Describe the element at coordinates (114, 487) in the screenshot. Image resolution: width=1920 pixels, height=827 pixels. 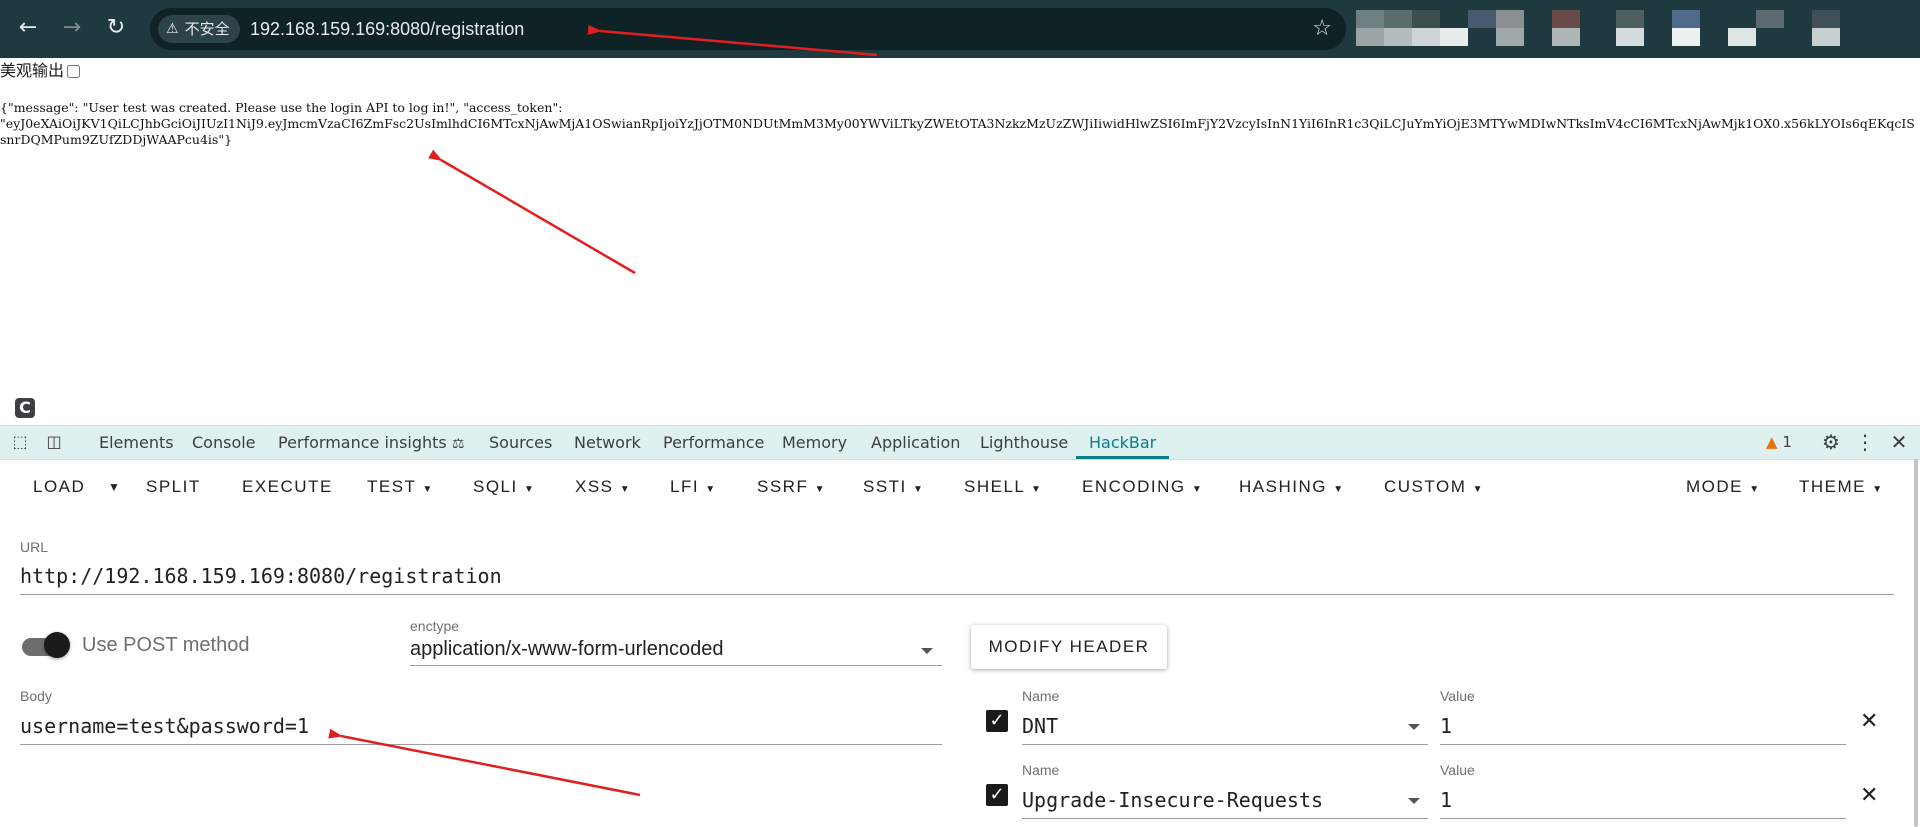
I see `load-dropdown-icon: ▼` at that location.